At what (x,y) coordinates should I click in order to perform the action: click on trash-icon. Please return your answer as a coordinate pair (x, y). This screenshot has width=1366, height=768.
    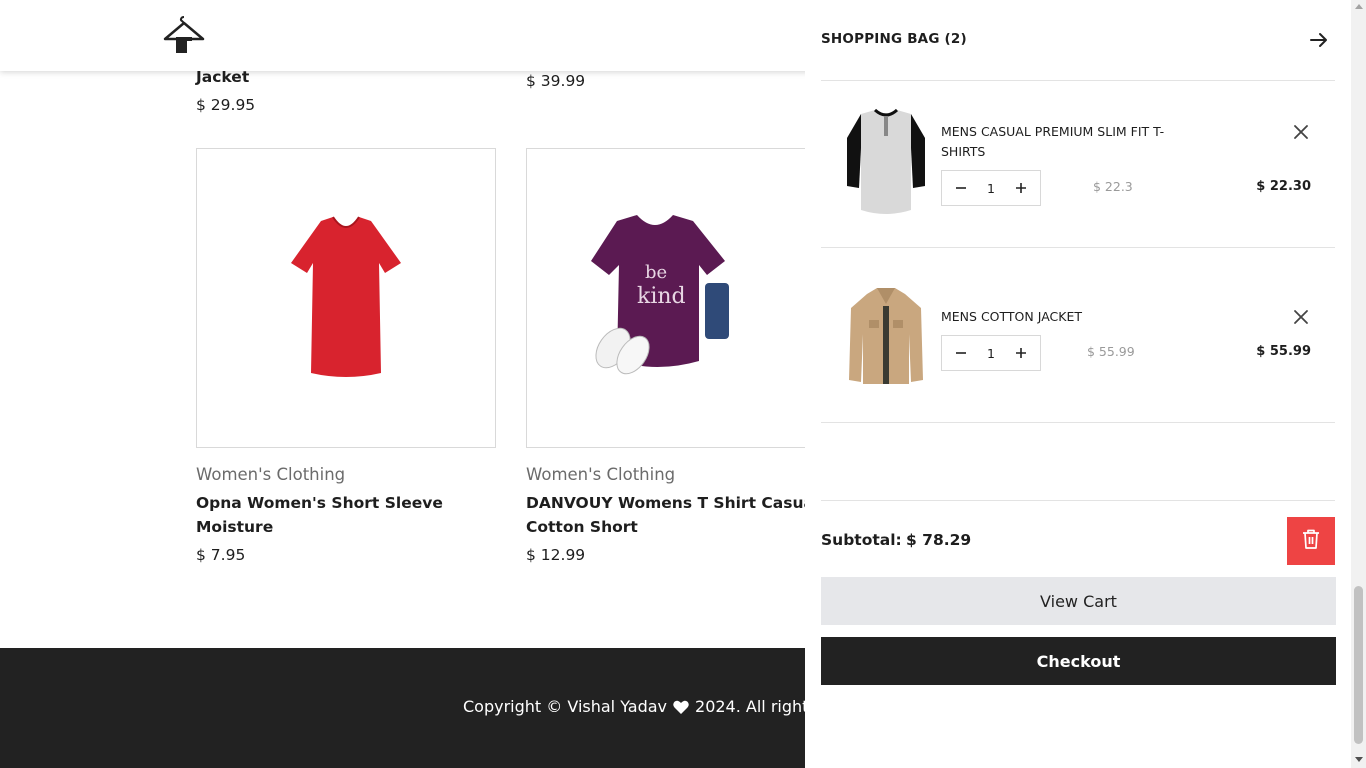
    Looking at the image, I should click on (1311, 541).